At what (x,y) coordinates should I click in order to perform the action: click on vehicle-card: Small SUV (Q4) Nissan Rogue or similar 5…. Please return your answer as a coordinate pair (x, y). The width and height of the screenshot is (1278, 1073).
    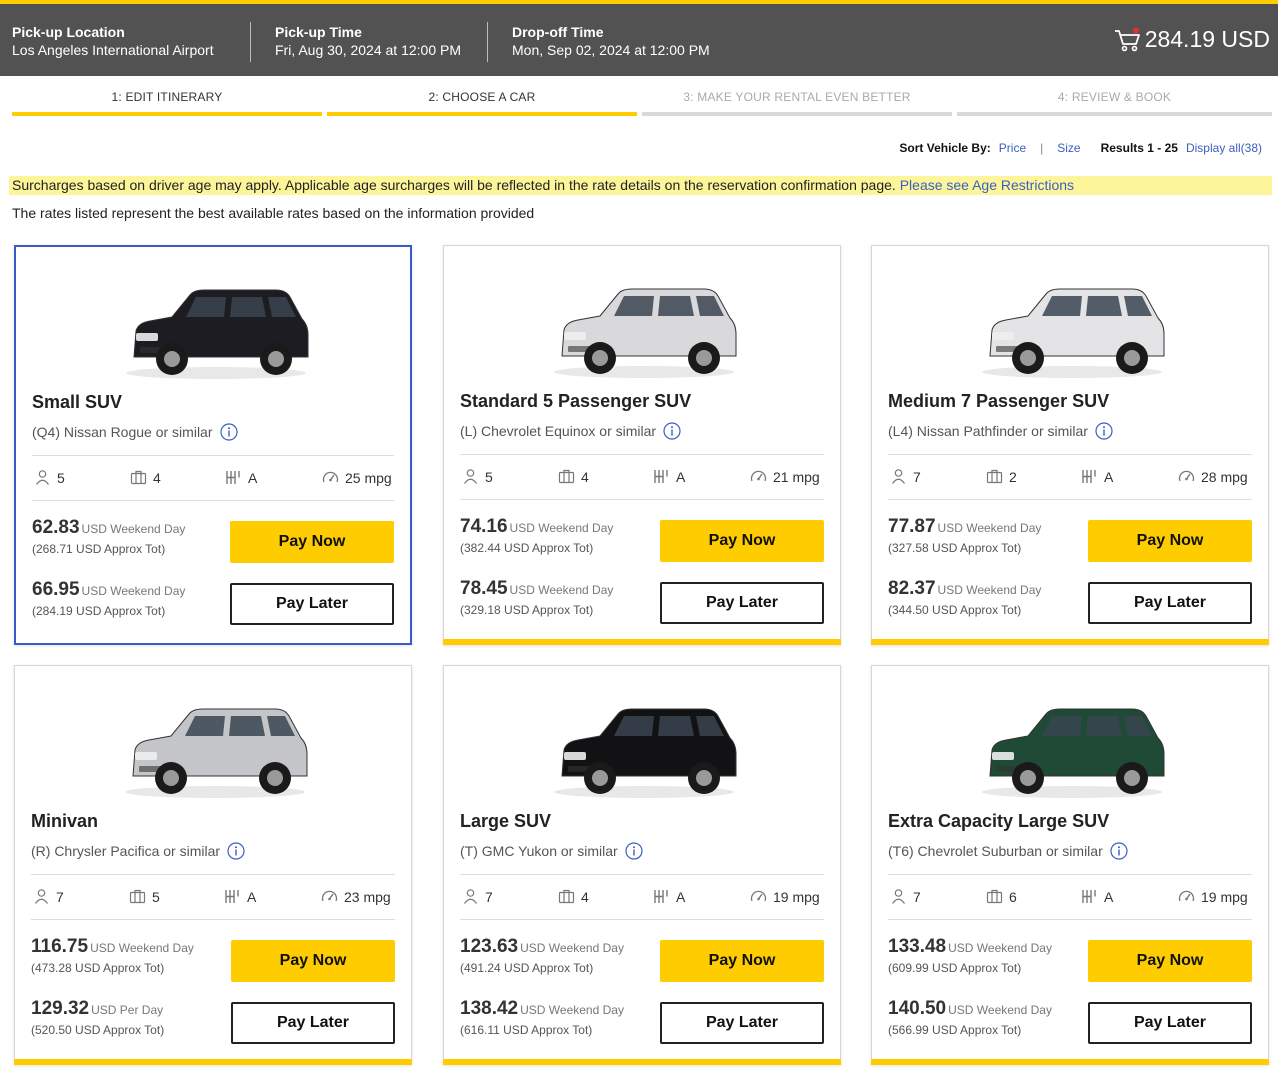
    Looking at the image, I should click on (213, 445).